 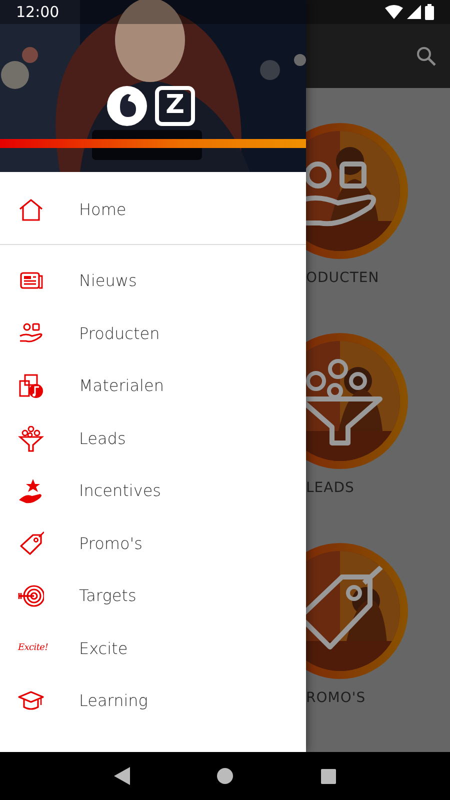 I want to click on battery-icon, so click(x=429, y=12).